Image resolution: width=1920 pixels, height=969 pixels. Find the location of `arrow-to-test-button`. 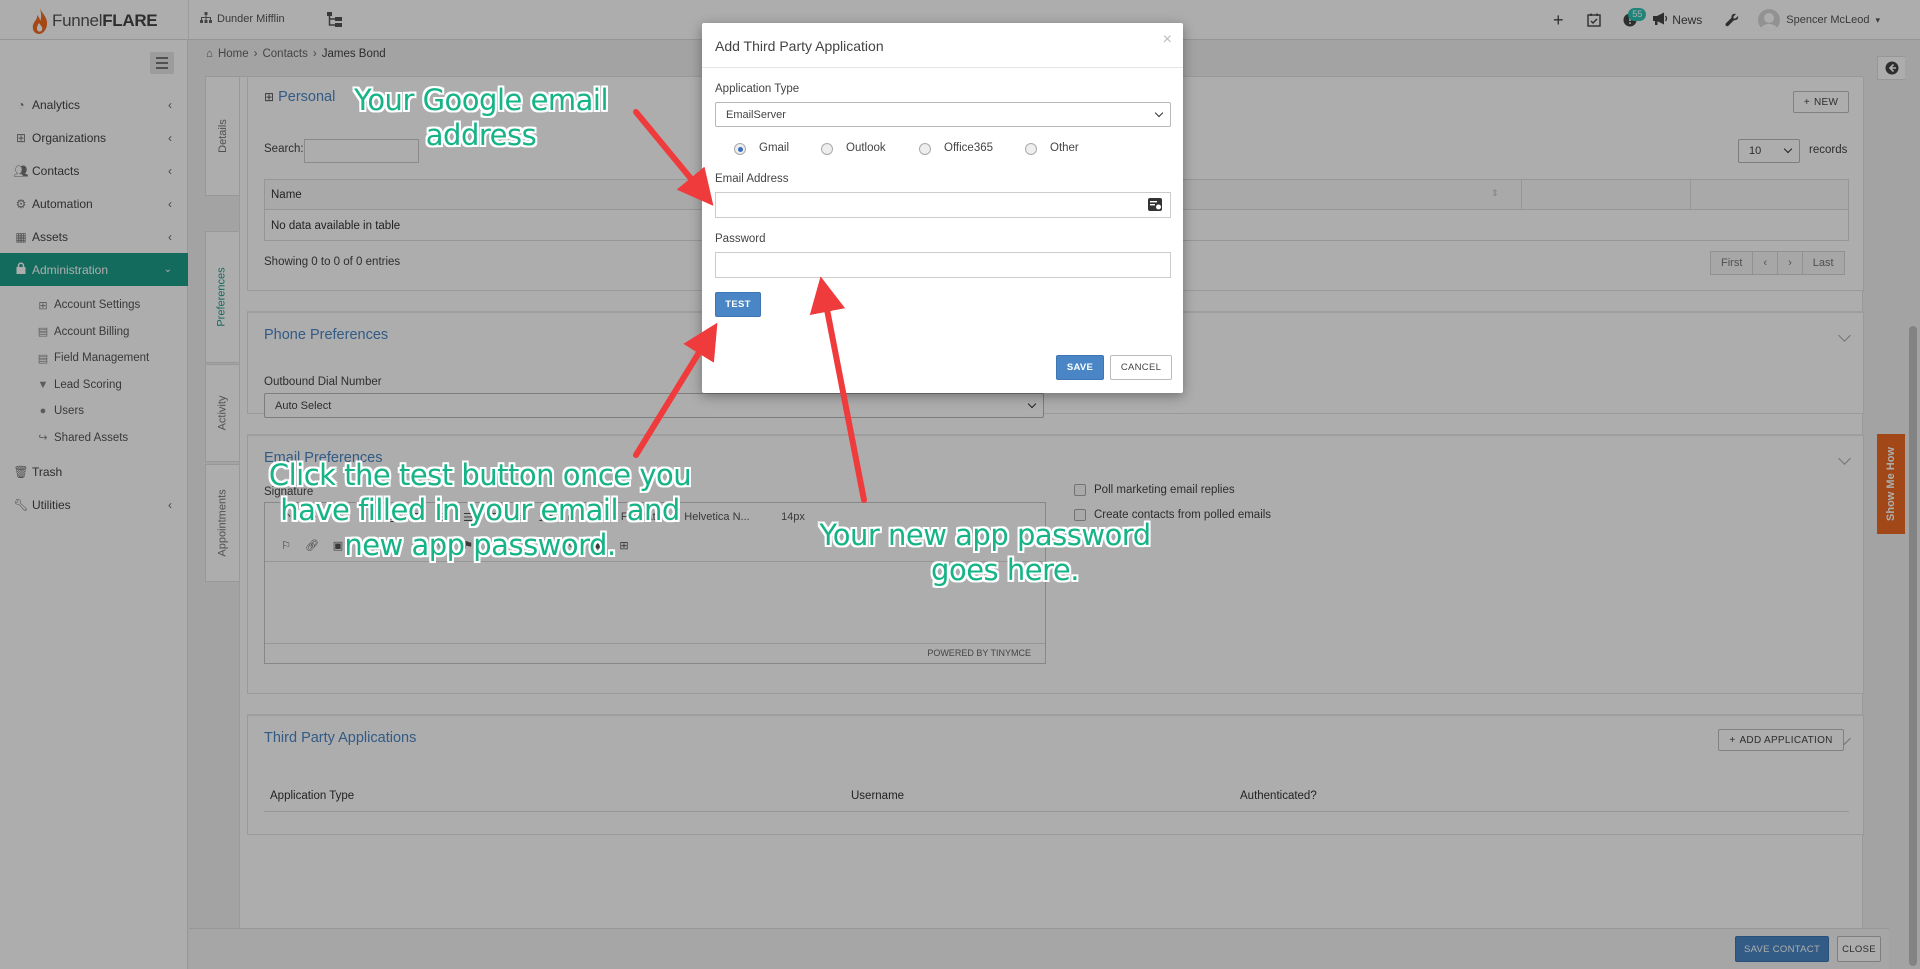

arrow-to-test-button is located at coordinates (675, 390).